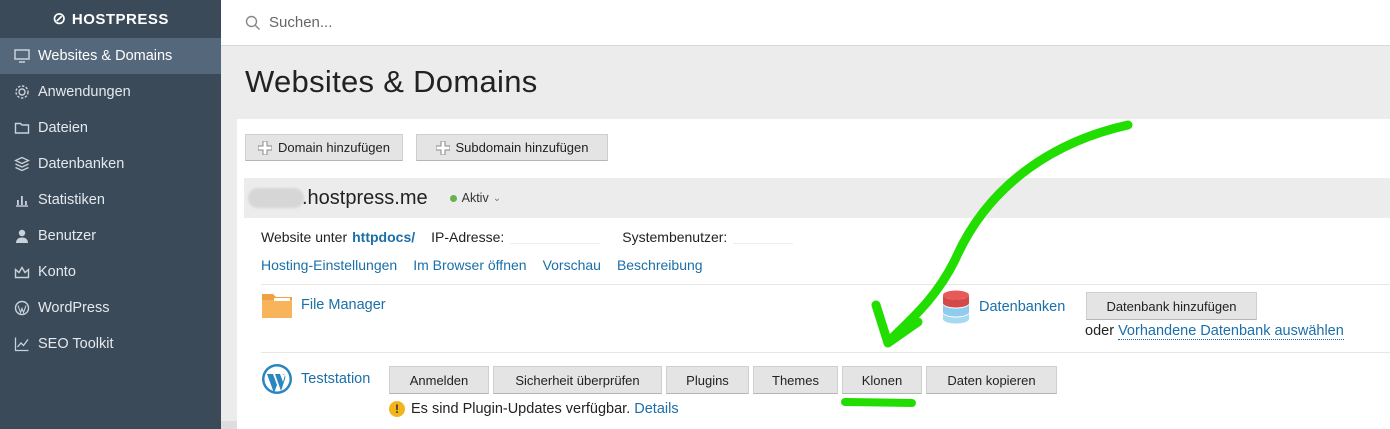 The width and height of the screenshot is (1390, 429). What do you see at coordinates (763, 237) in the screenshot?
I see `redacted-sysuser` at bounding box center [763, 237].